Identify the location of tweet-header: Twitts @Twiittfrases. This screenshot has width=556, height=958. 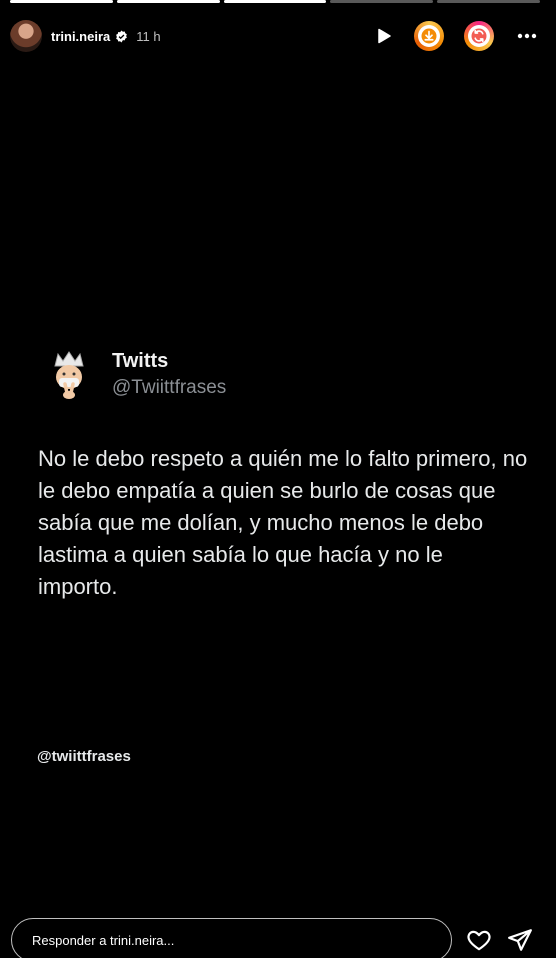
(133, 374).